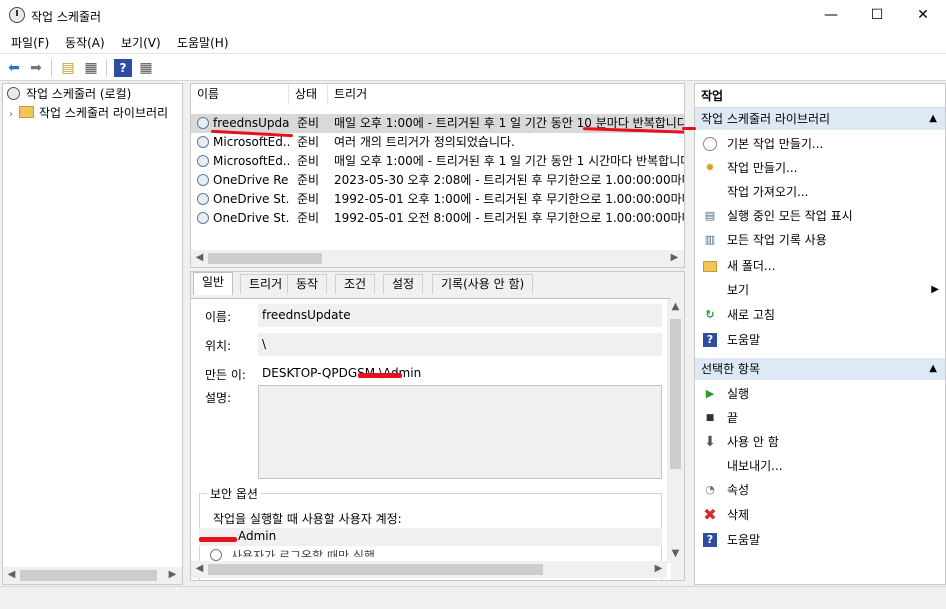  I want to click on action-show-running-tasks: ▤ 실행 중인 모든 작업 표시, so click(820, 216).